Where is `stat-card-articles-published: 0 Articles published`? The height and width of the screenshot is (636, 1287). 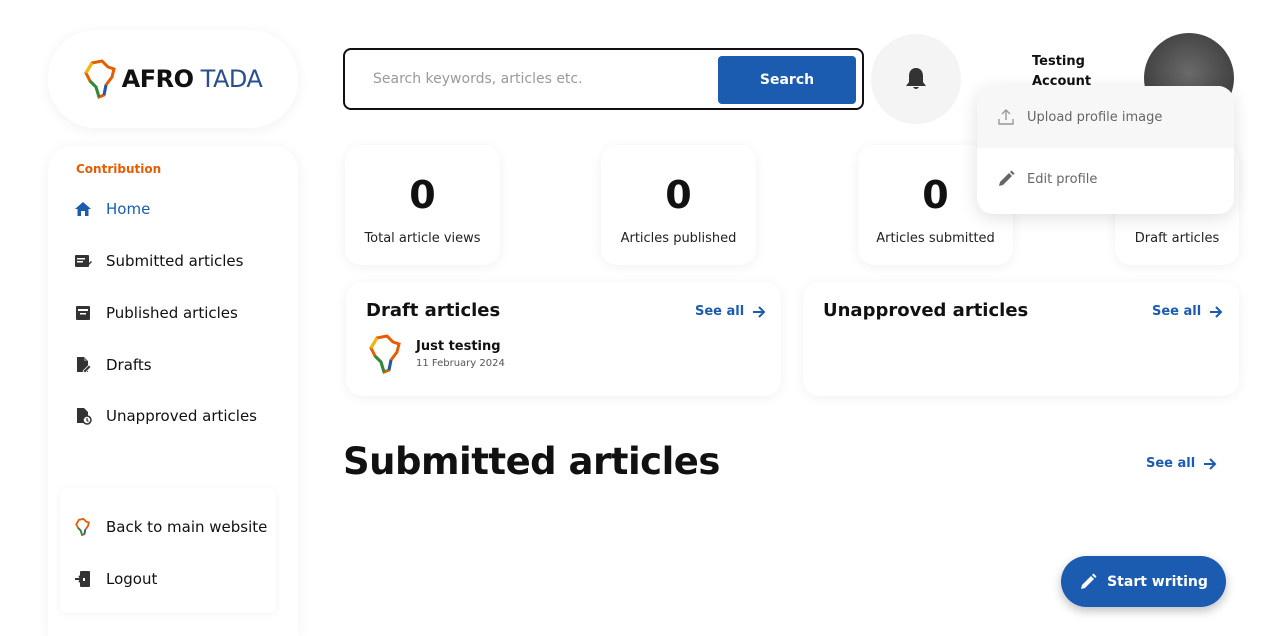 stat-card-articles-published: 0 Articles published is located at coordinates (678, 205).